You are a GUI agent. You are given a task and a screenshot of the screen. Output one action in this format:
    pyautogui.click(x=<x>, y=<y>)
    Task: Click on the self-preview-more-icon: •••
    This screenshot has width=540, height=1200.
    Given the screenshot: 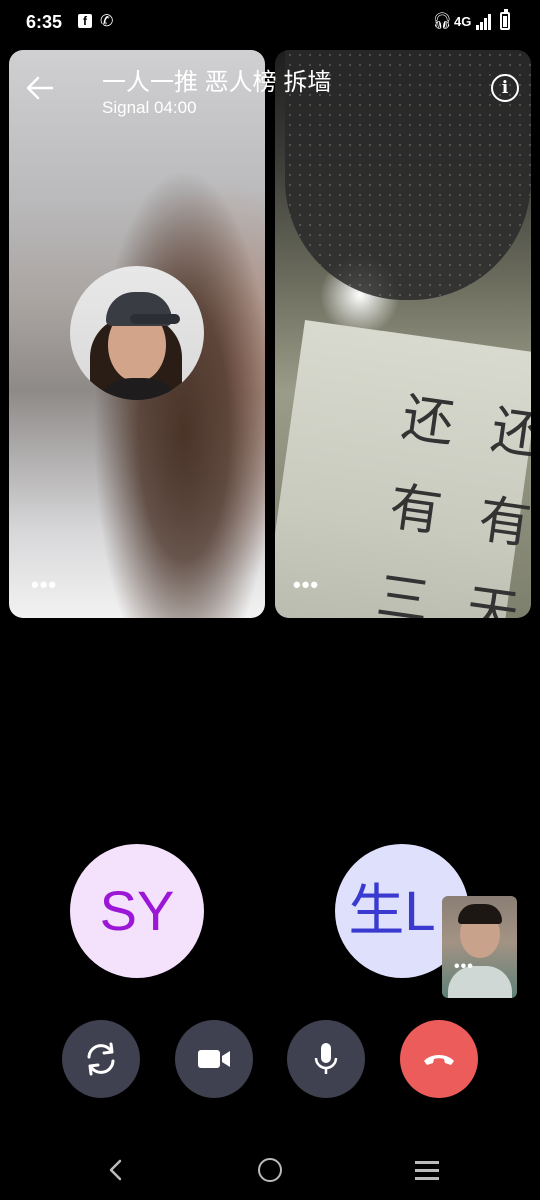 What is the action you would take?
    pyautogui.click(x=464, y=967)
    